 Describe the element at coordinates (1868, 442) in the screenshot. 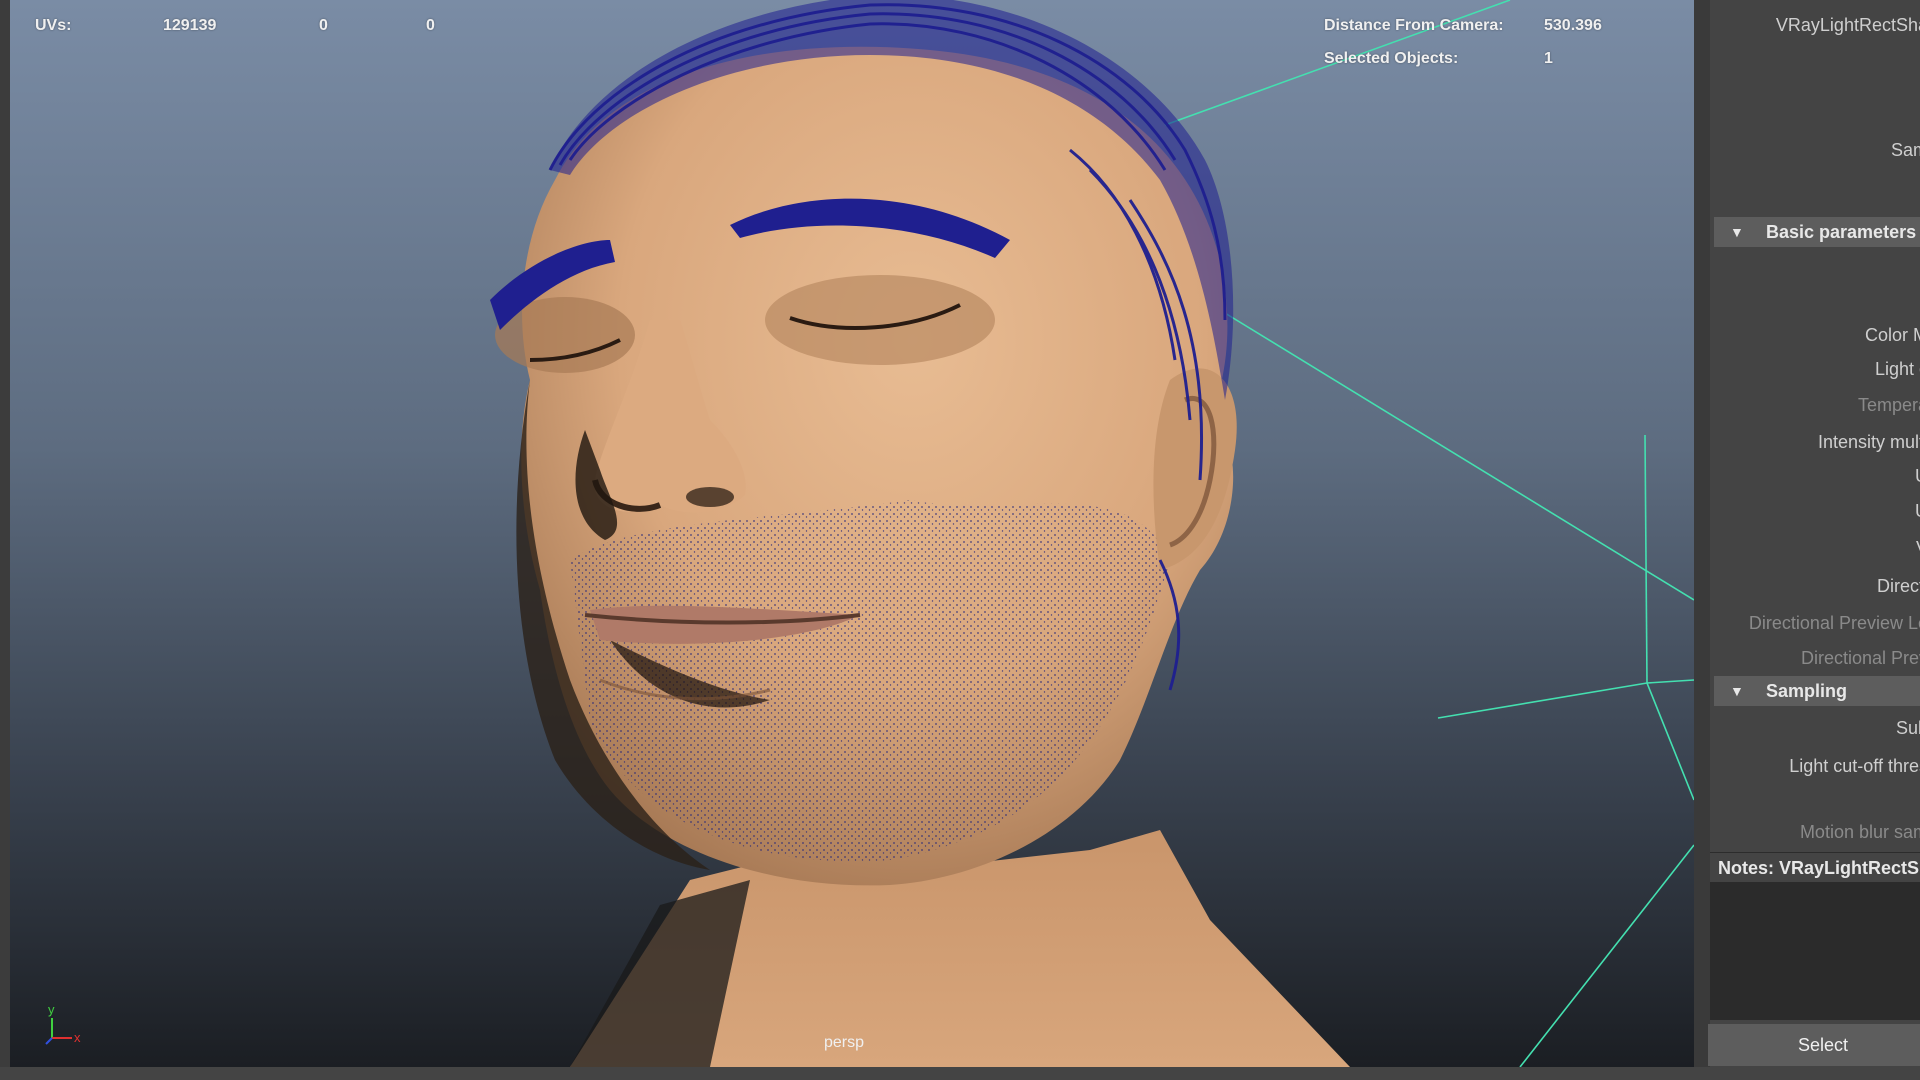

I see `attr-intensity: Intensity multi` at that location.